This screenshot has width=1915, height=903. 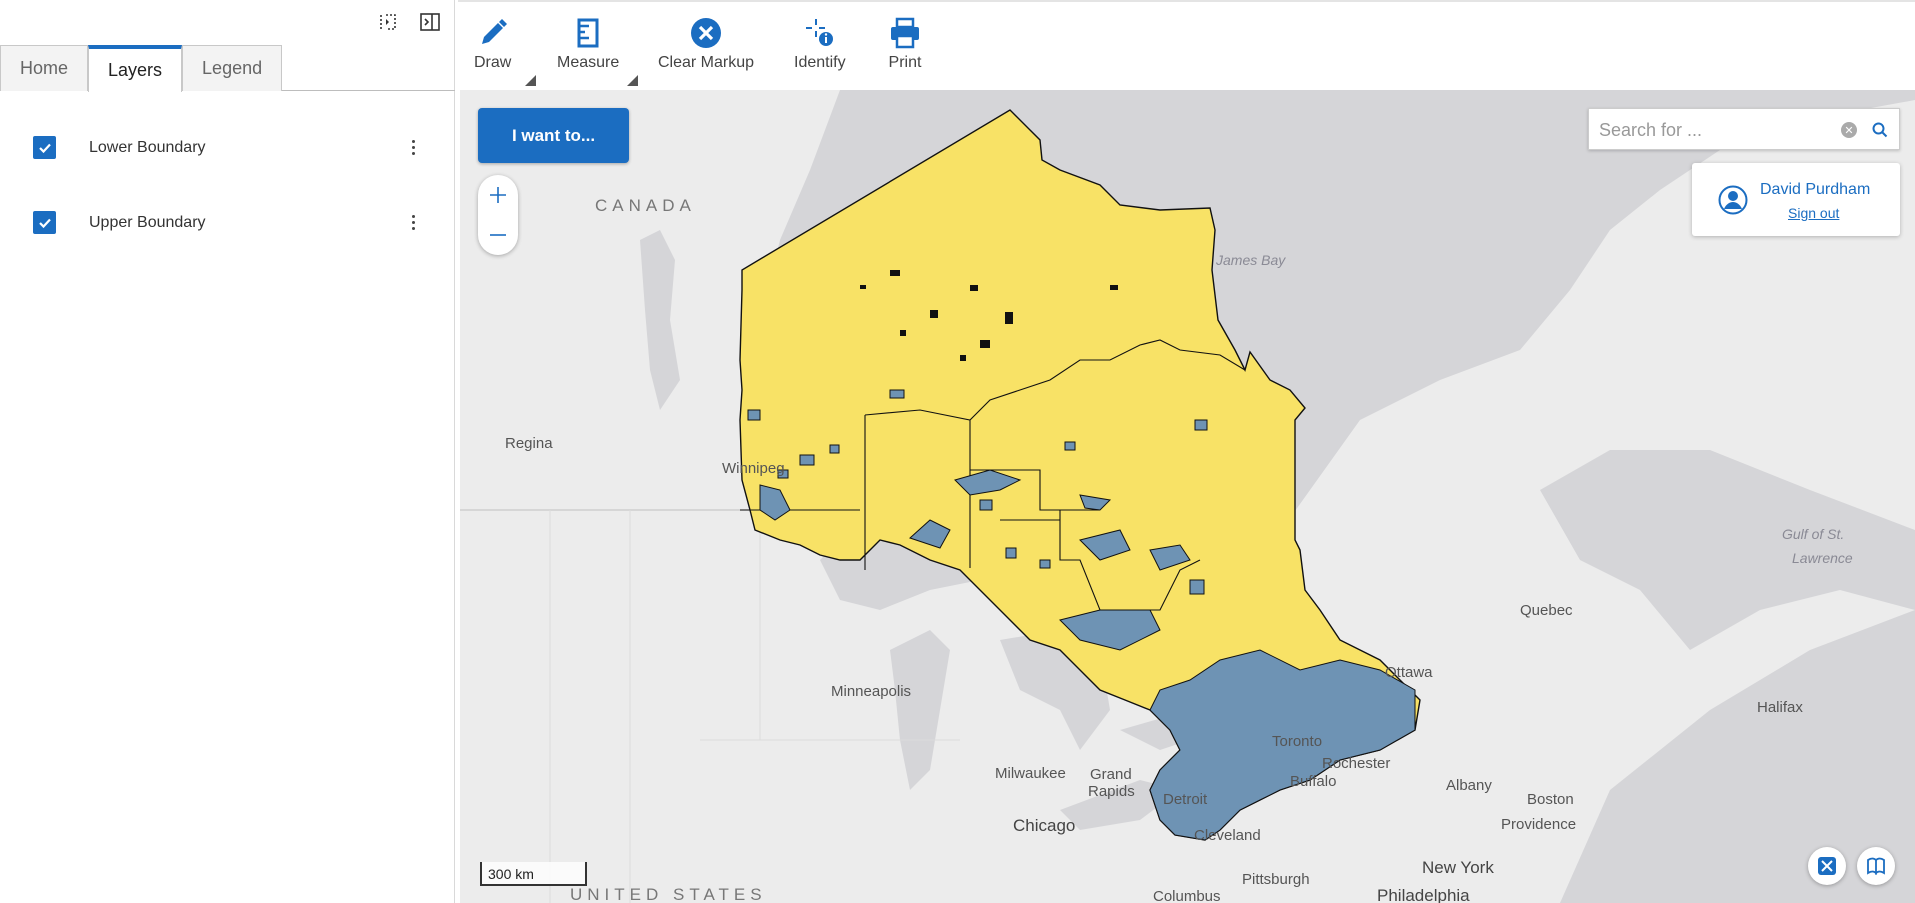 I want to click on map-label-boston: Boston, so click(x=1550, y=799).